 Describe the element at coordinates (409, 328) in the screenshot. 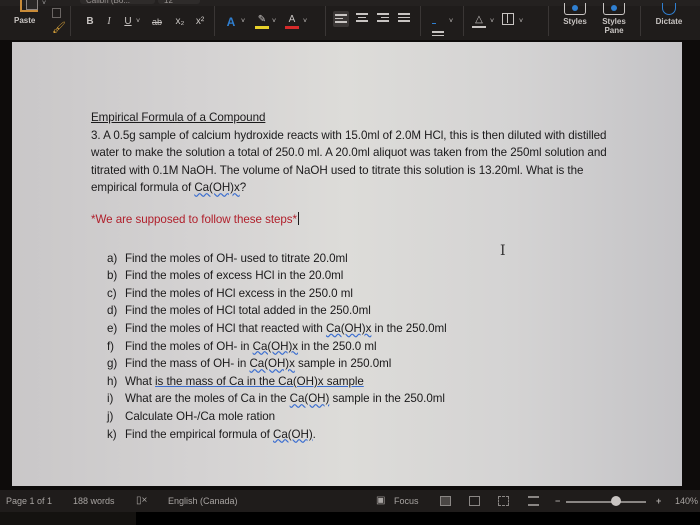

I see `step-text-part: in the 250.0ml` at that location.